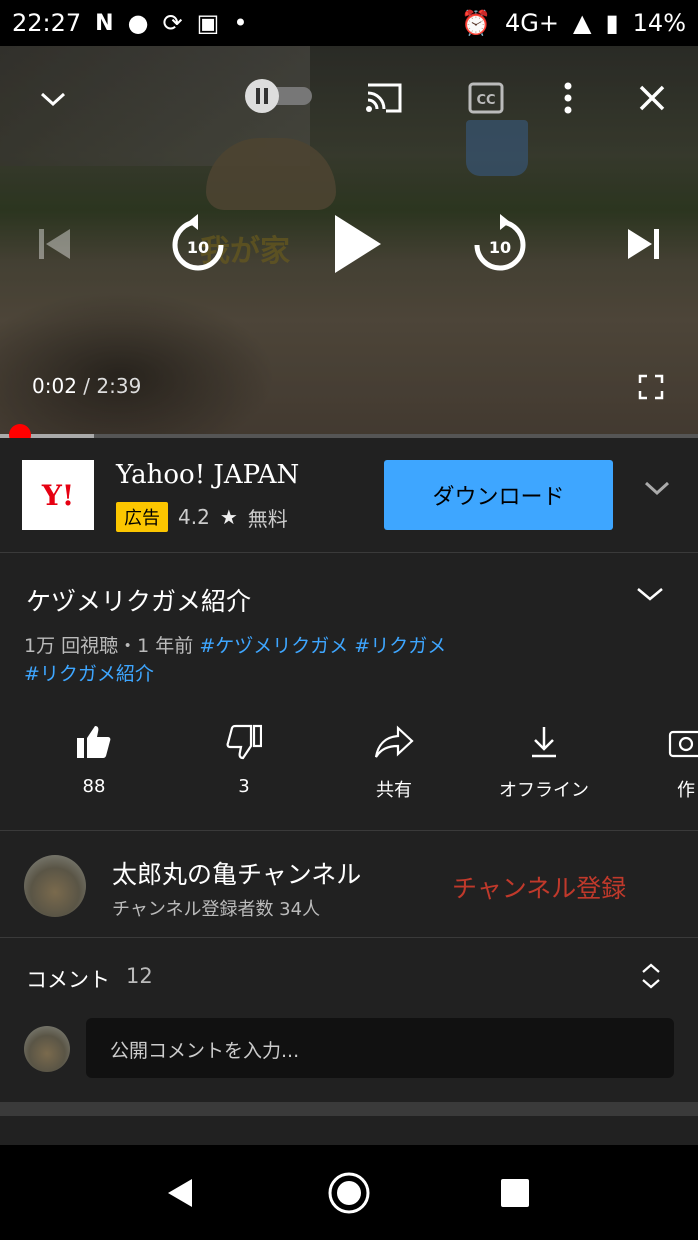 Image resolution: width=698 pixels, height=1240 pixels. Describe the element at coordinates (68, 980) in the screenshot. I see `comments-title: コメント` at that location.